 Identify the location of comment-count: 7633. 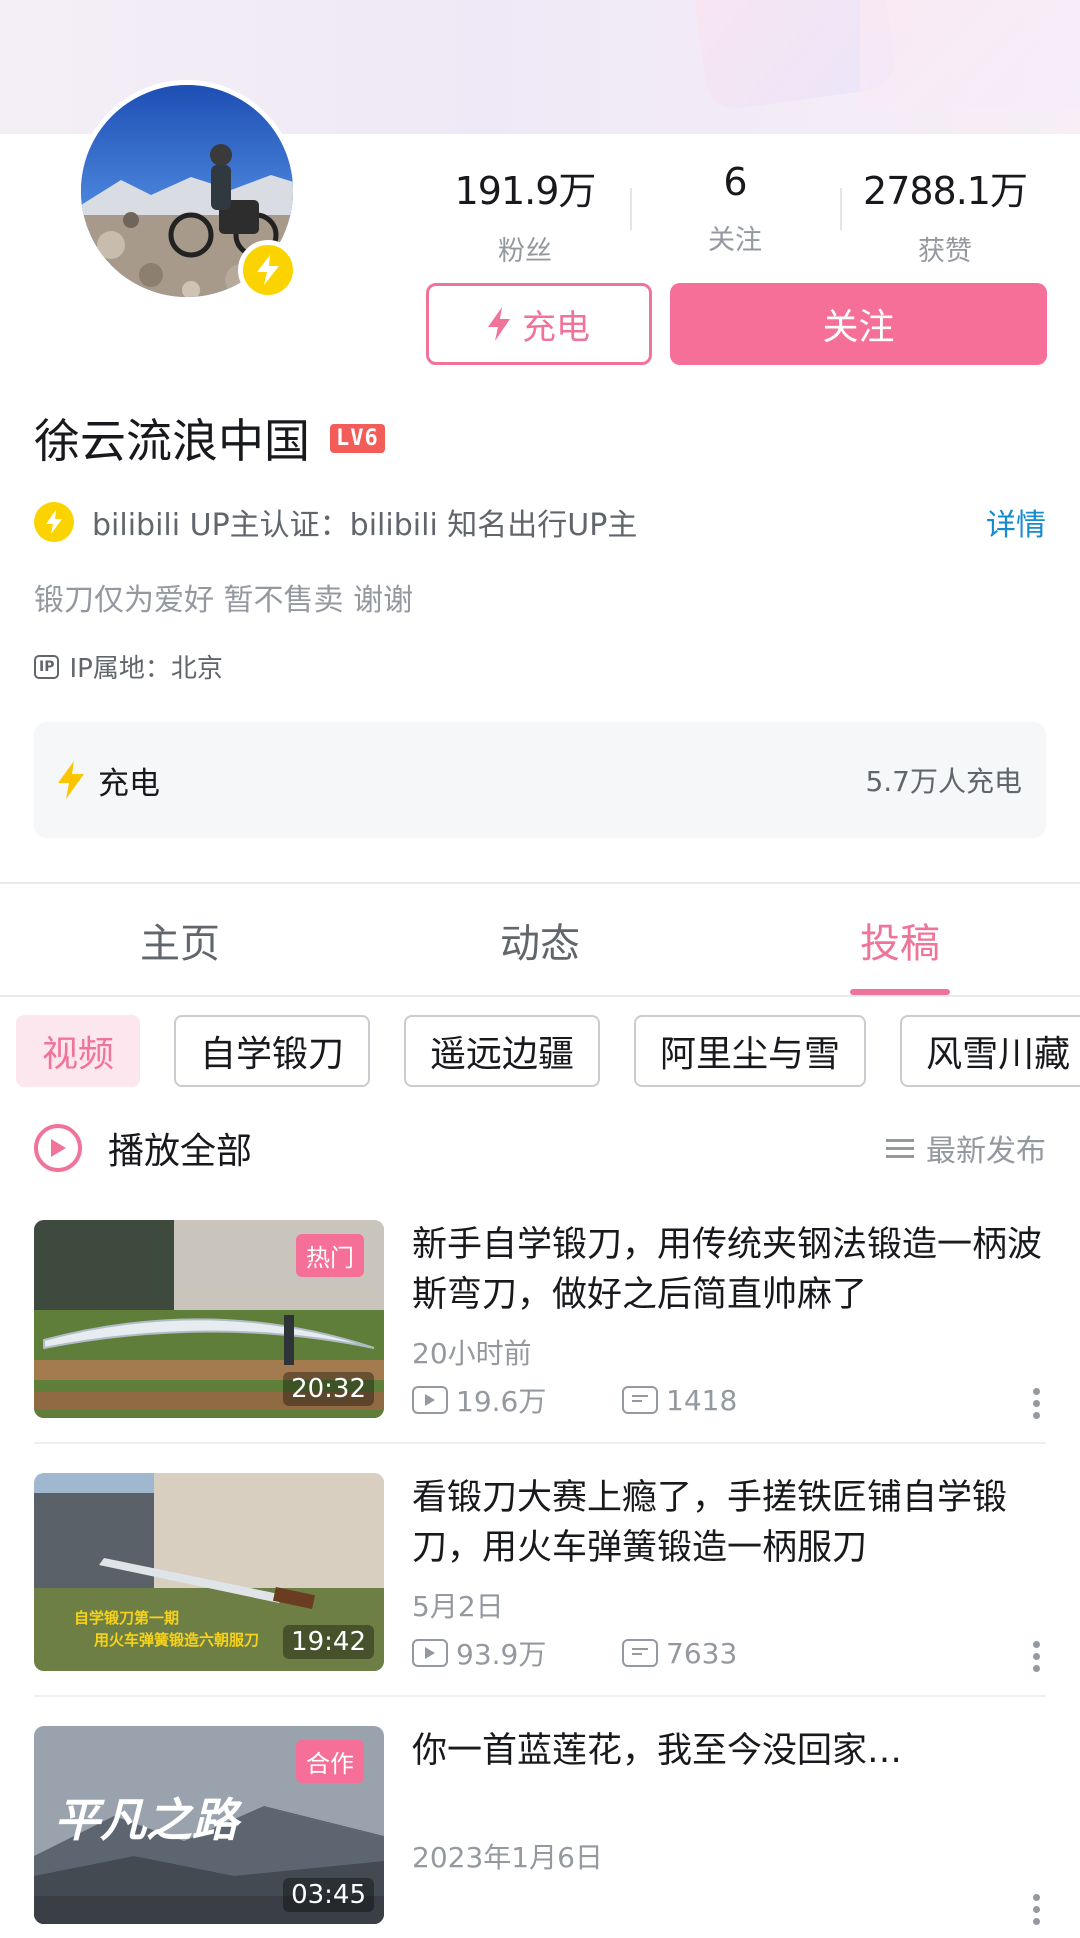
(727, 1653).